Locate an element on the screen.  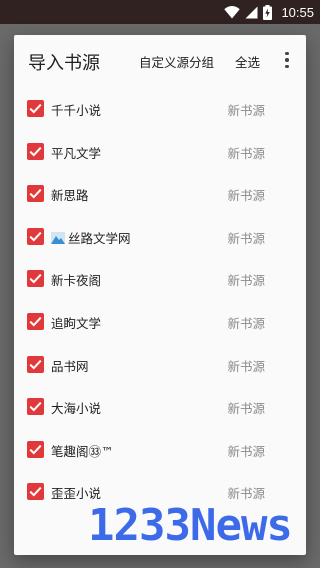
source-name: 大海小说 is located at coordinates (76, 407).